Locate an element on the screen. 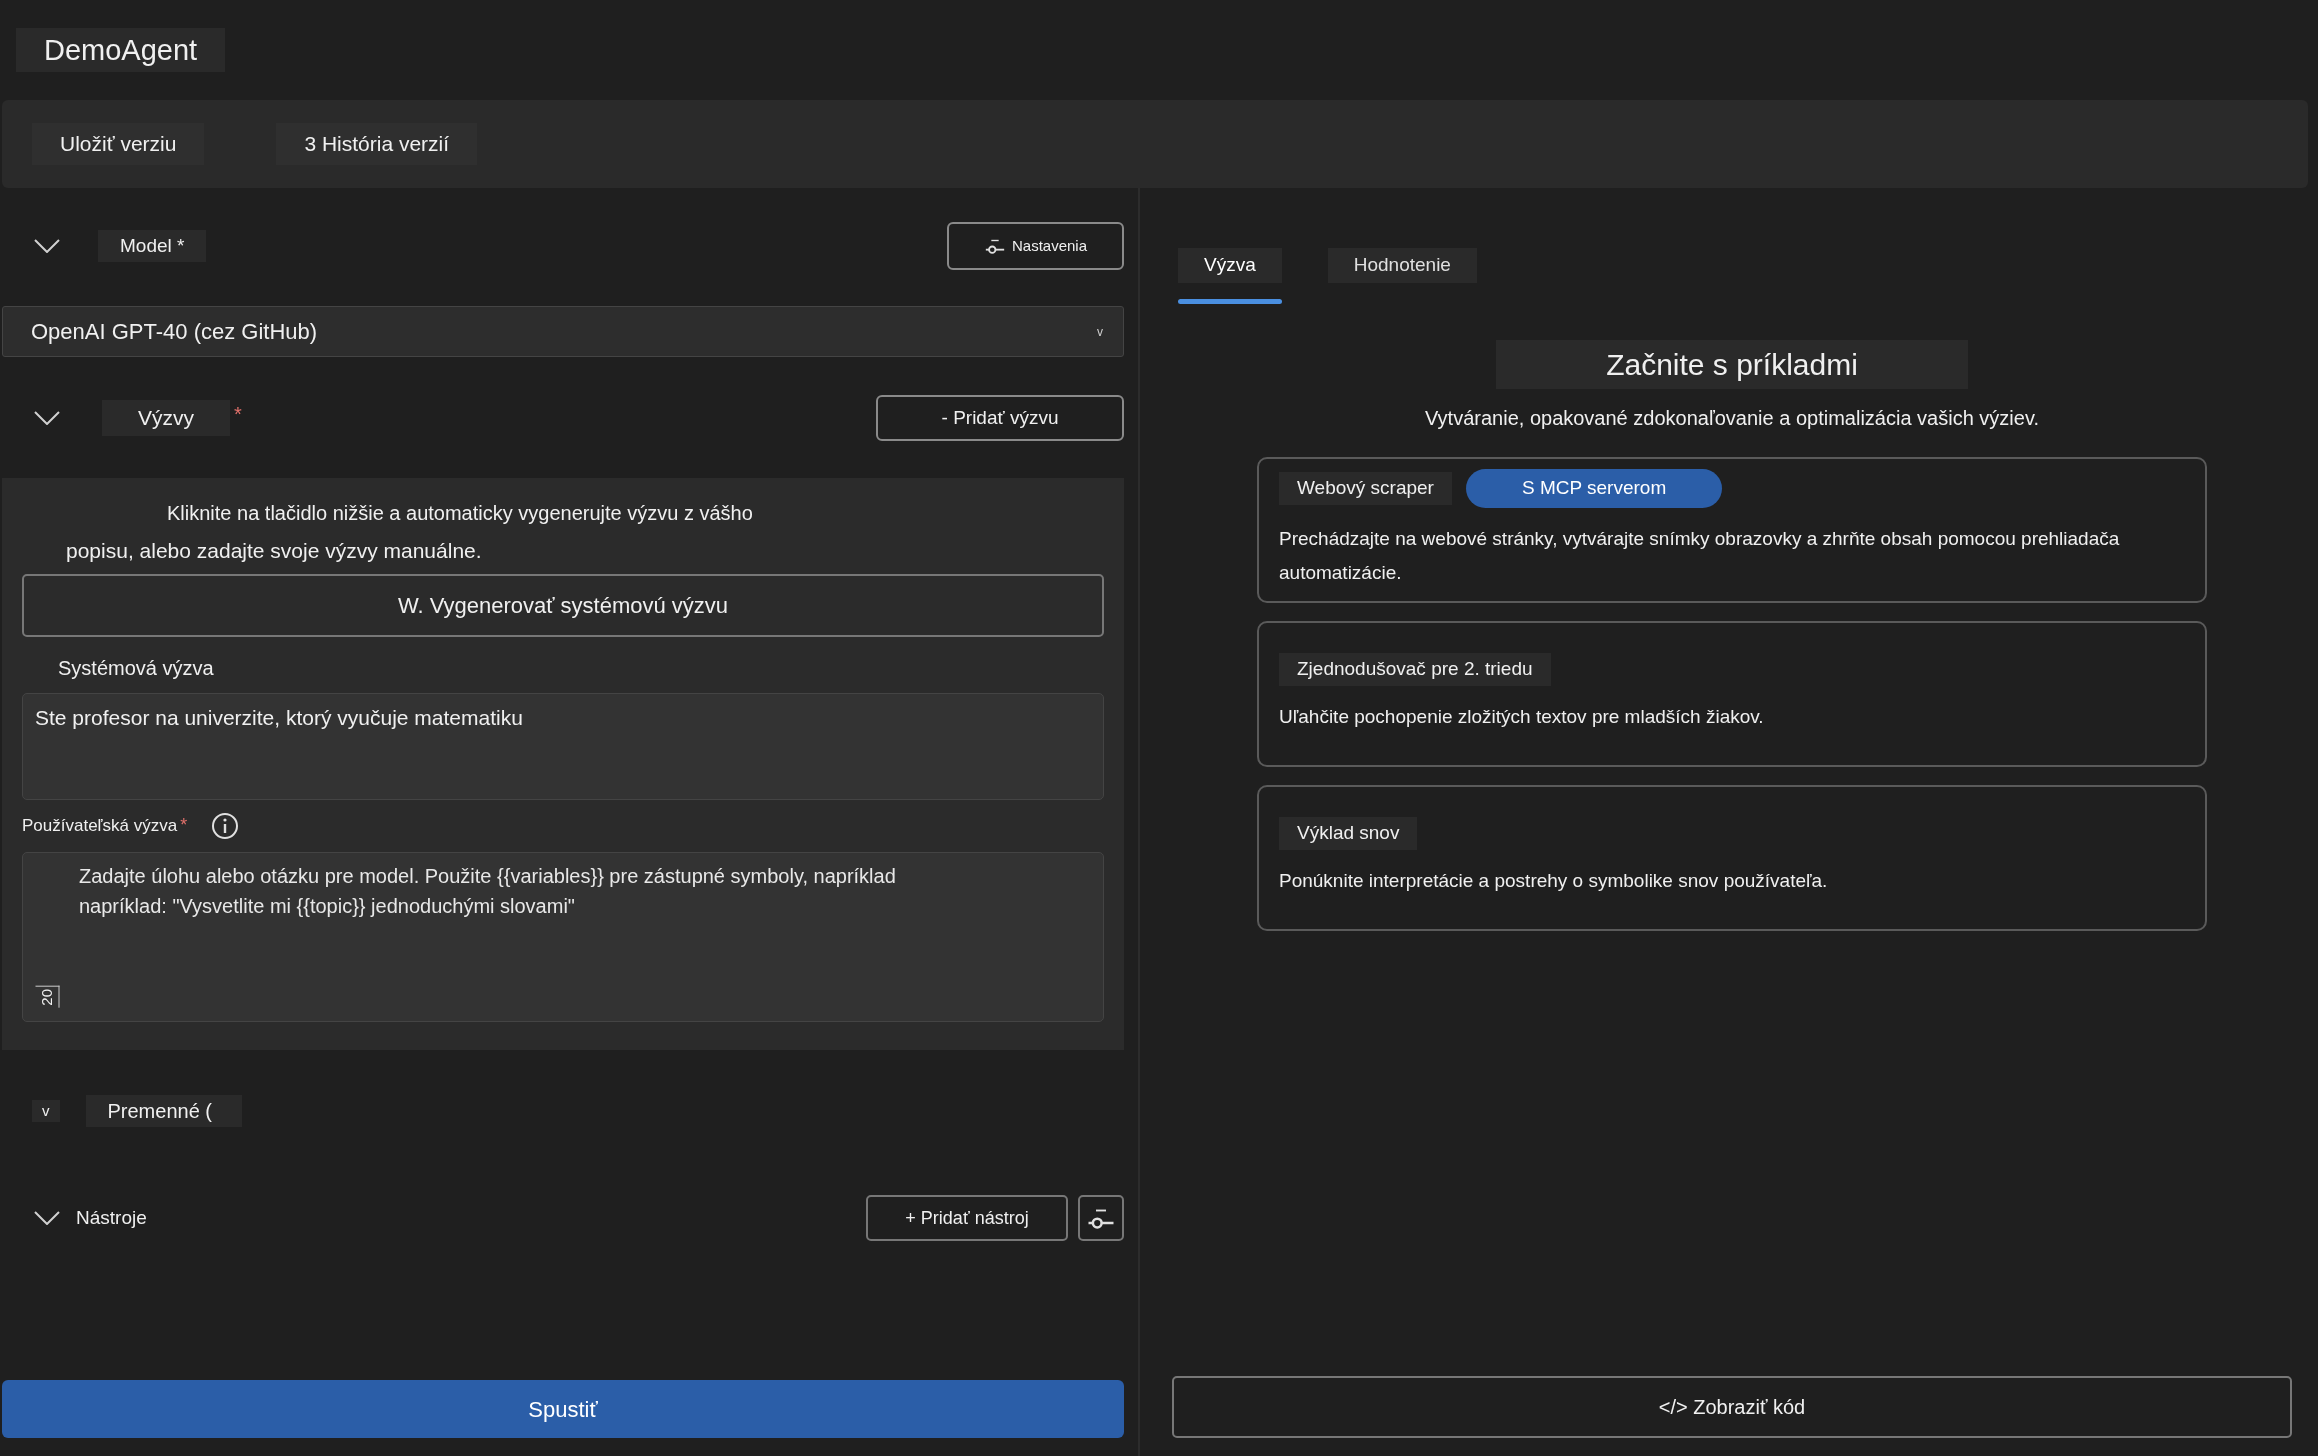  card-description: Ponúknite interpretácie a postrehy o symbolike snov používateľa. is located at coordinates (1554, 880).